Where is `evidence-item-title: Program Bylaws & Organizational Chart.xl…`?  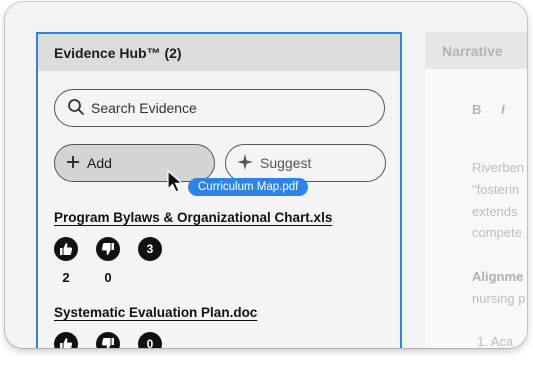 evidence-item-title: Program Bylaws & Organizational Chart.xl… is located at coordinates (193, 217).